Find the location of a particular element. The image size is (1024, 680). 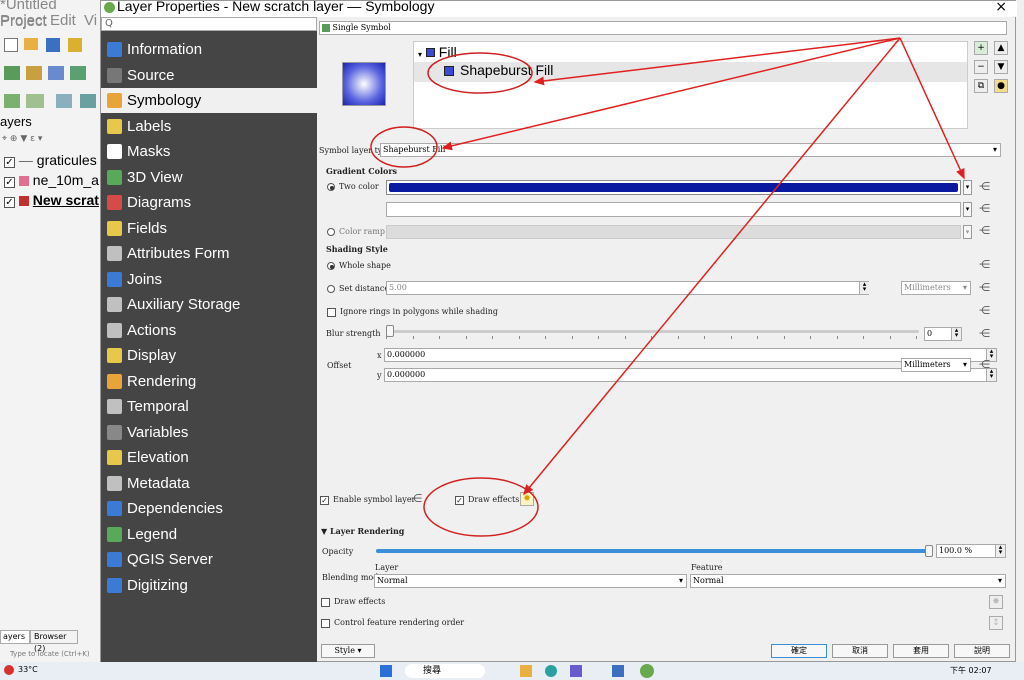

sidebar-item-auxiliary-storage: Auxiliary Storage is located at coordinates (209, 304).